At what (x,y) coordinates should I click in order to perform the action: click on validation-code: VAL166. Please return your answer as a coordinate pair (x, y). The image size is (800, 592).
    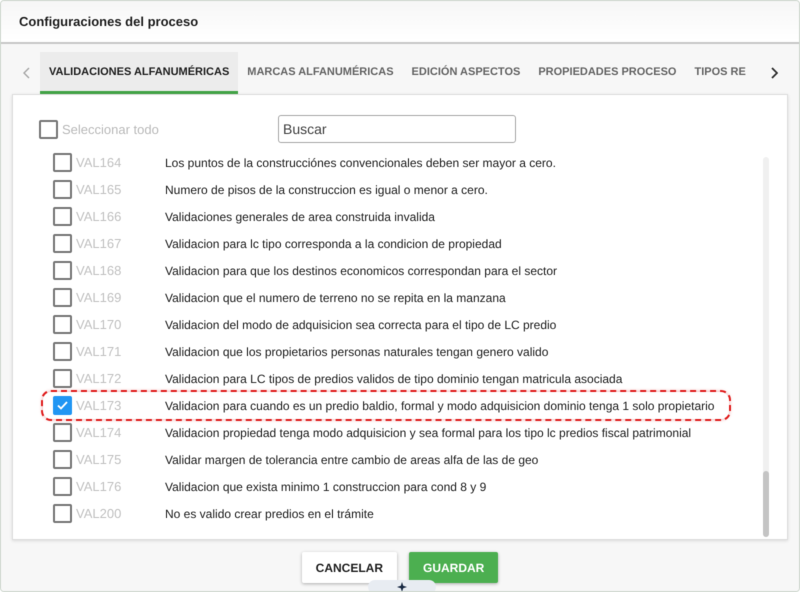
    Looking at the image, I should click on (99, 216).